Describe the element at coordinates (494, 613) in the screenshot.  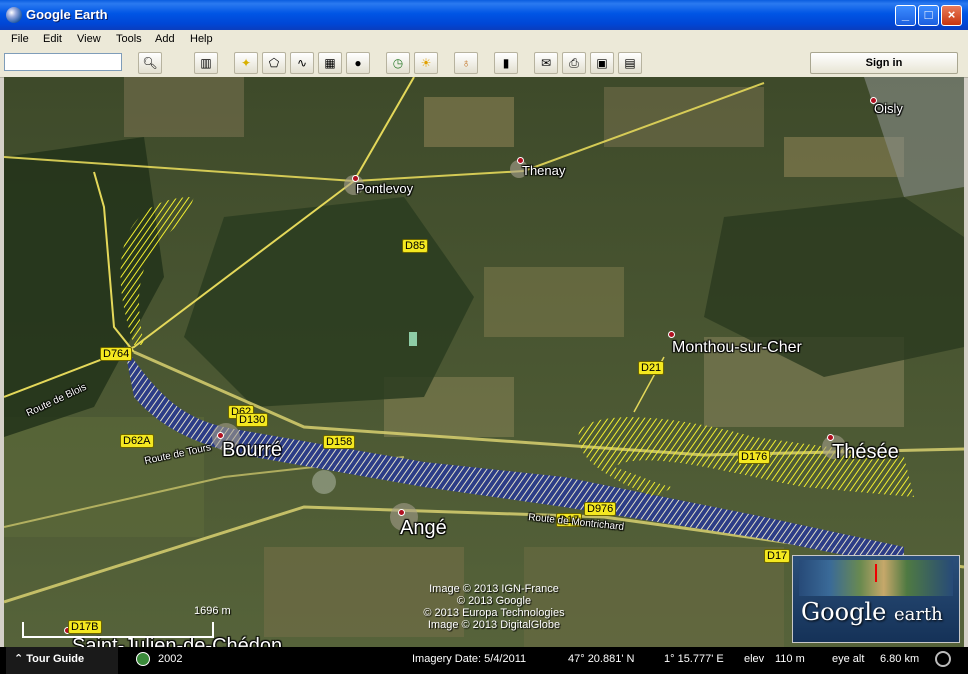
I see `credit-europa: © 2013 Europa Technologies` at that location.